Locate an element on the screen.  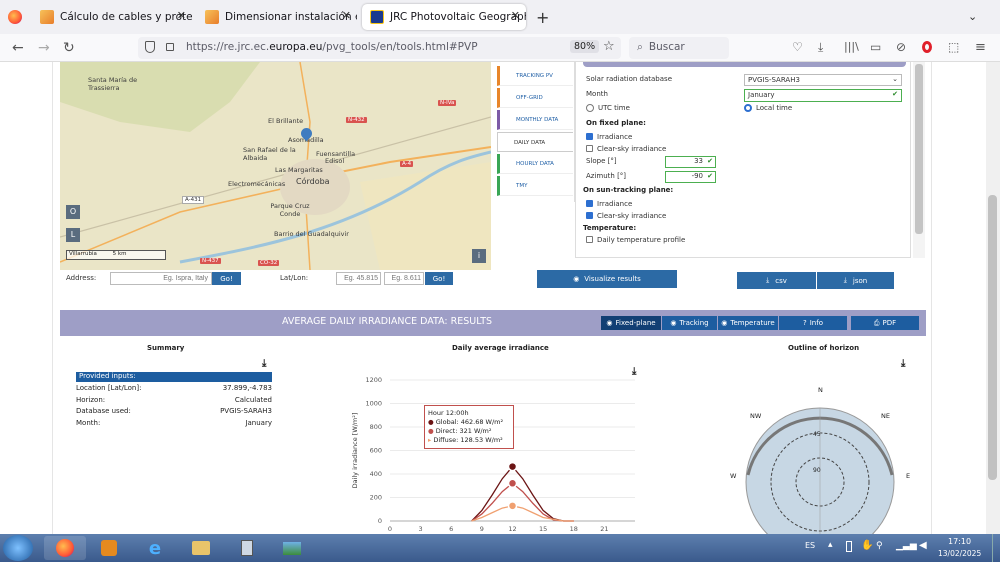
utc-time-radio is located at coordinates (590, 108).